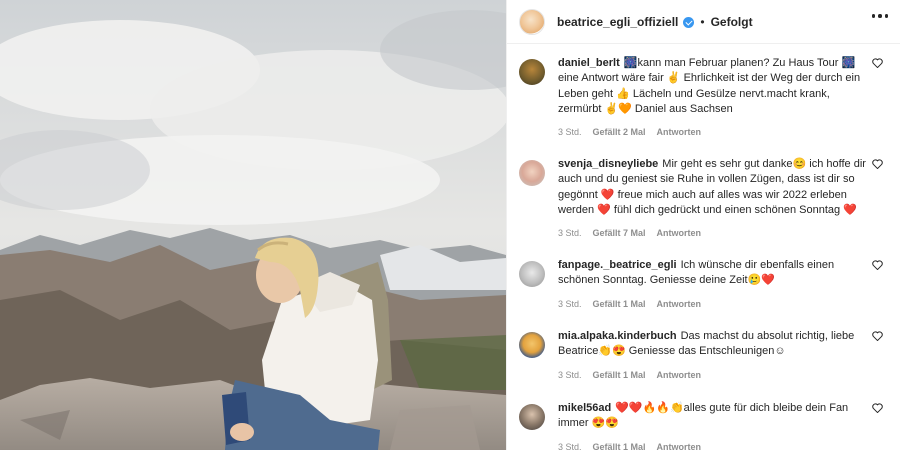 The image size is (900, 450). Describe the element at coordinates (713, 132) in the screenshot. I see `comment-meta: 3 Std. Gefällt 2 Mal Antworten` at that location.